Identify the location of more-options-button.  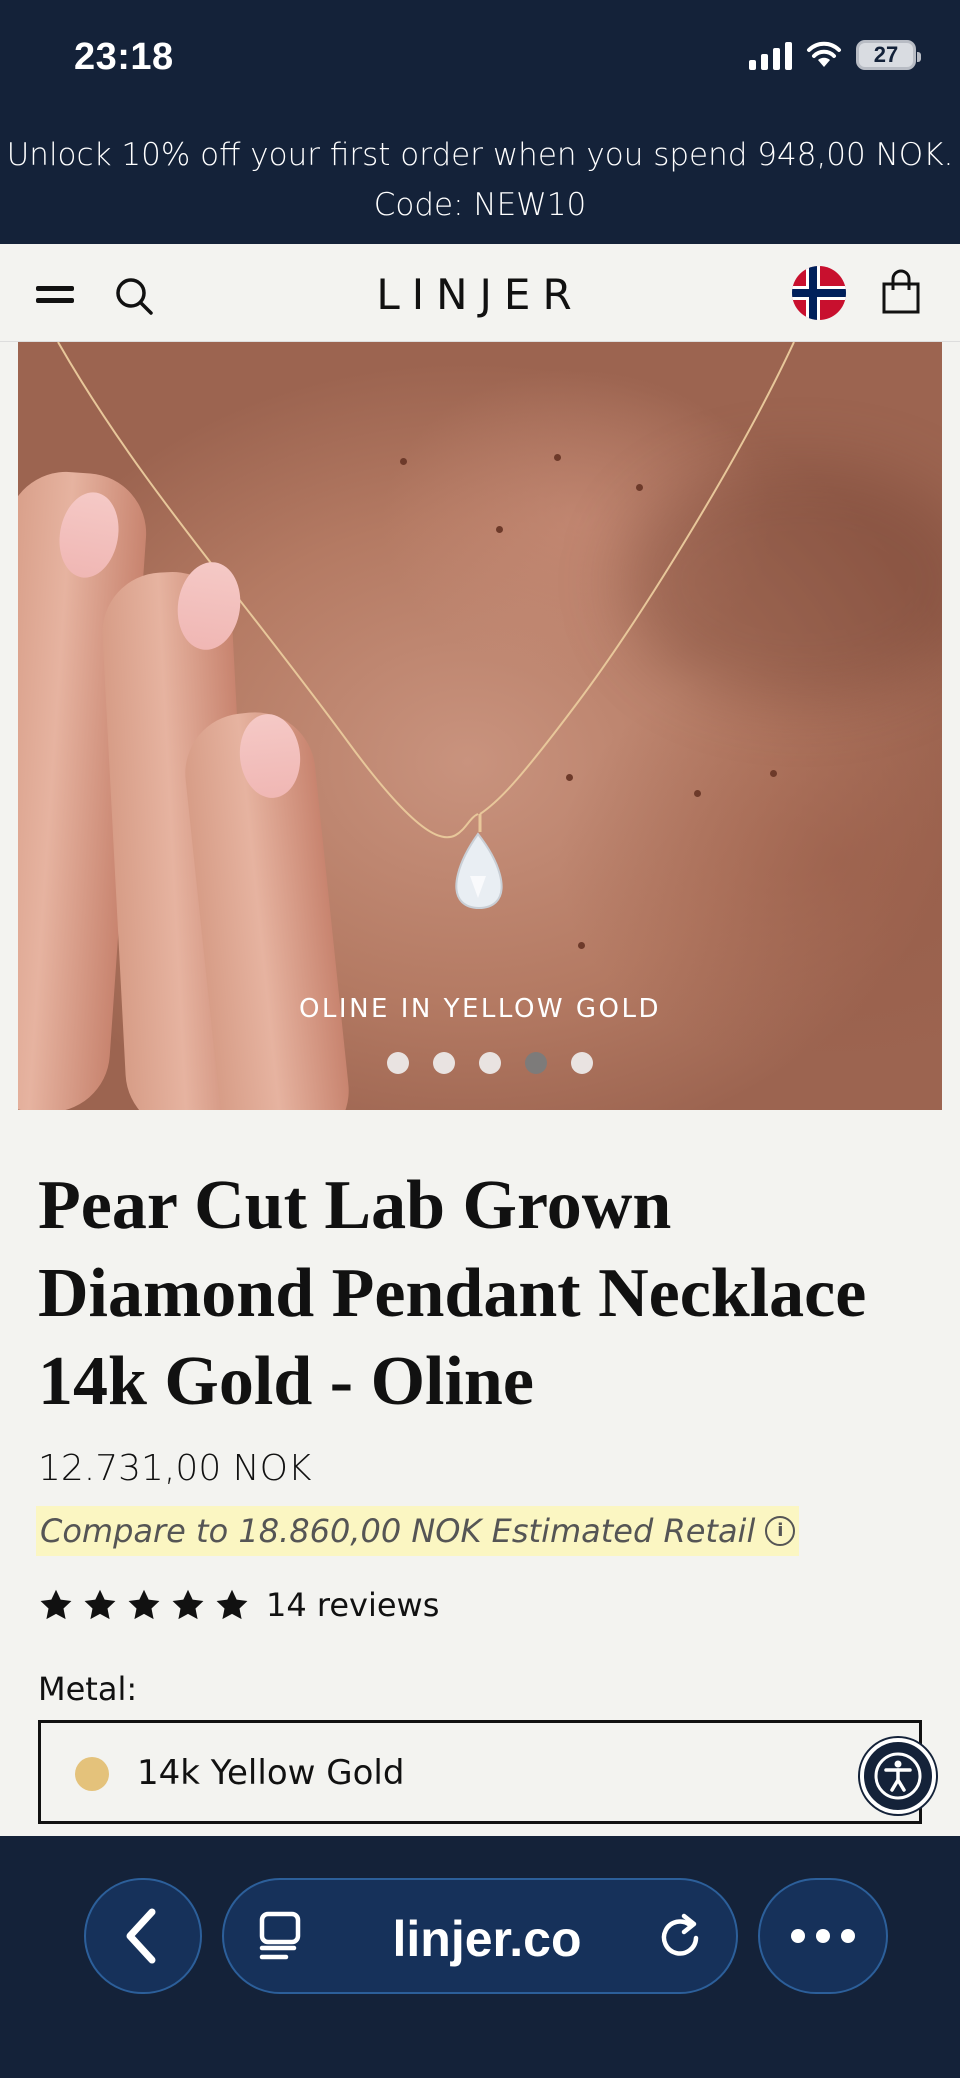
(823, 1936).